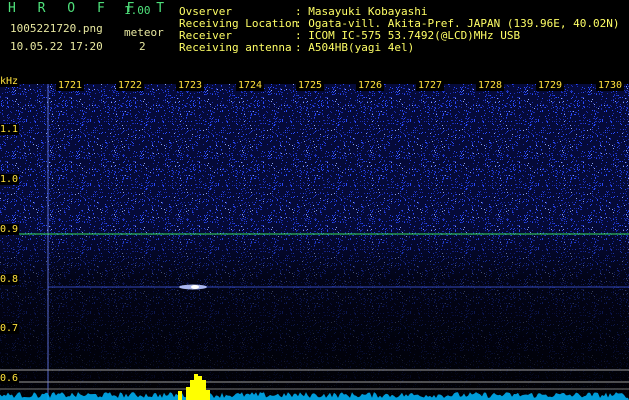 The height and width of the screenshot is (400, 629). Describe the element at coordinates (10, 229) in the screenshot. I see `y-tick: 0.9` at that location.